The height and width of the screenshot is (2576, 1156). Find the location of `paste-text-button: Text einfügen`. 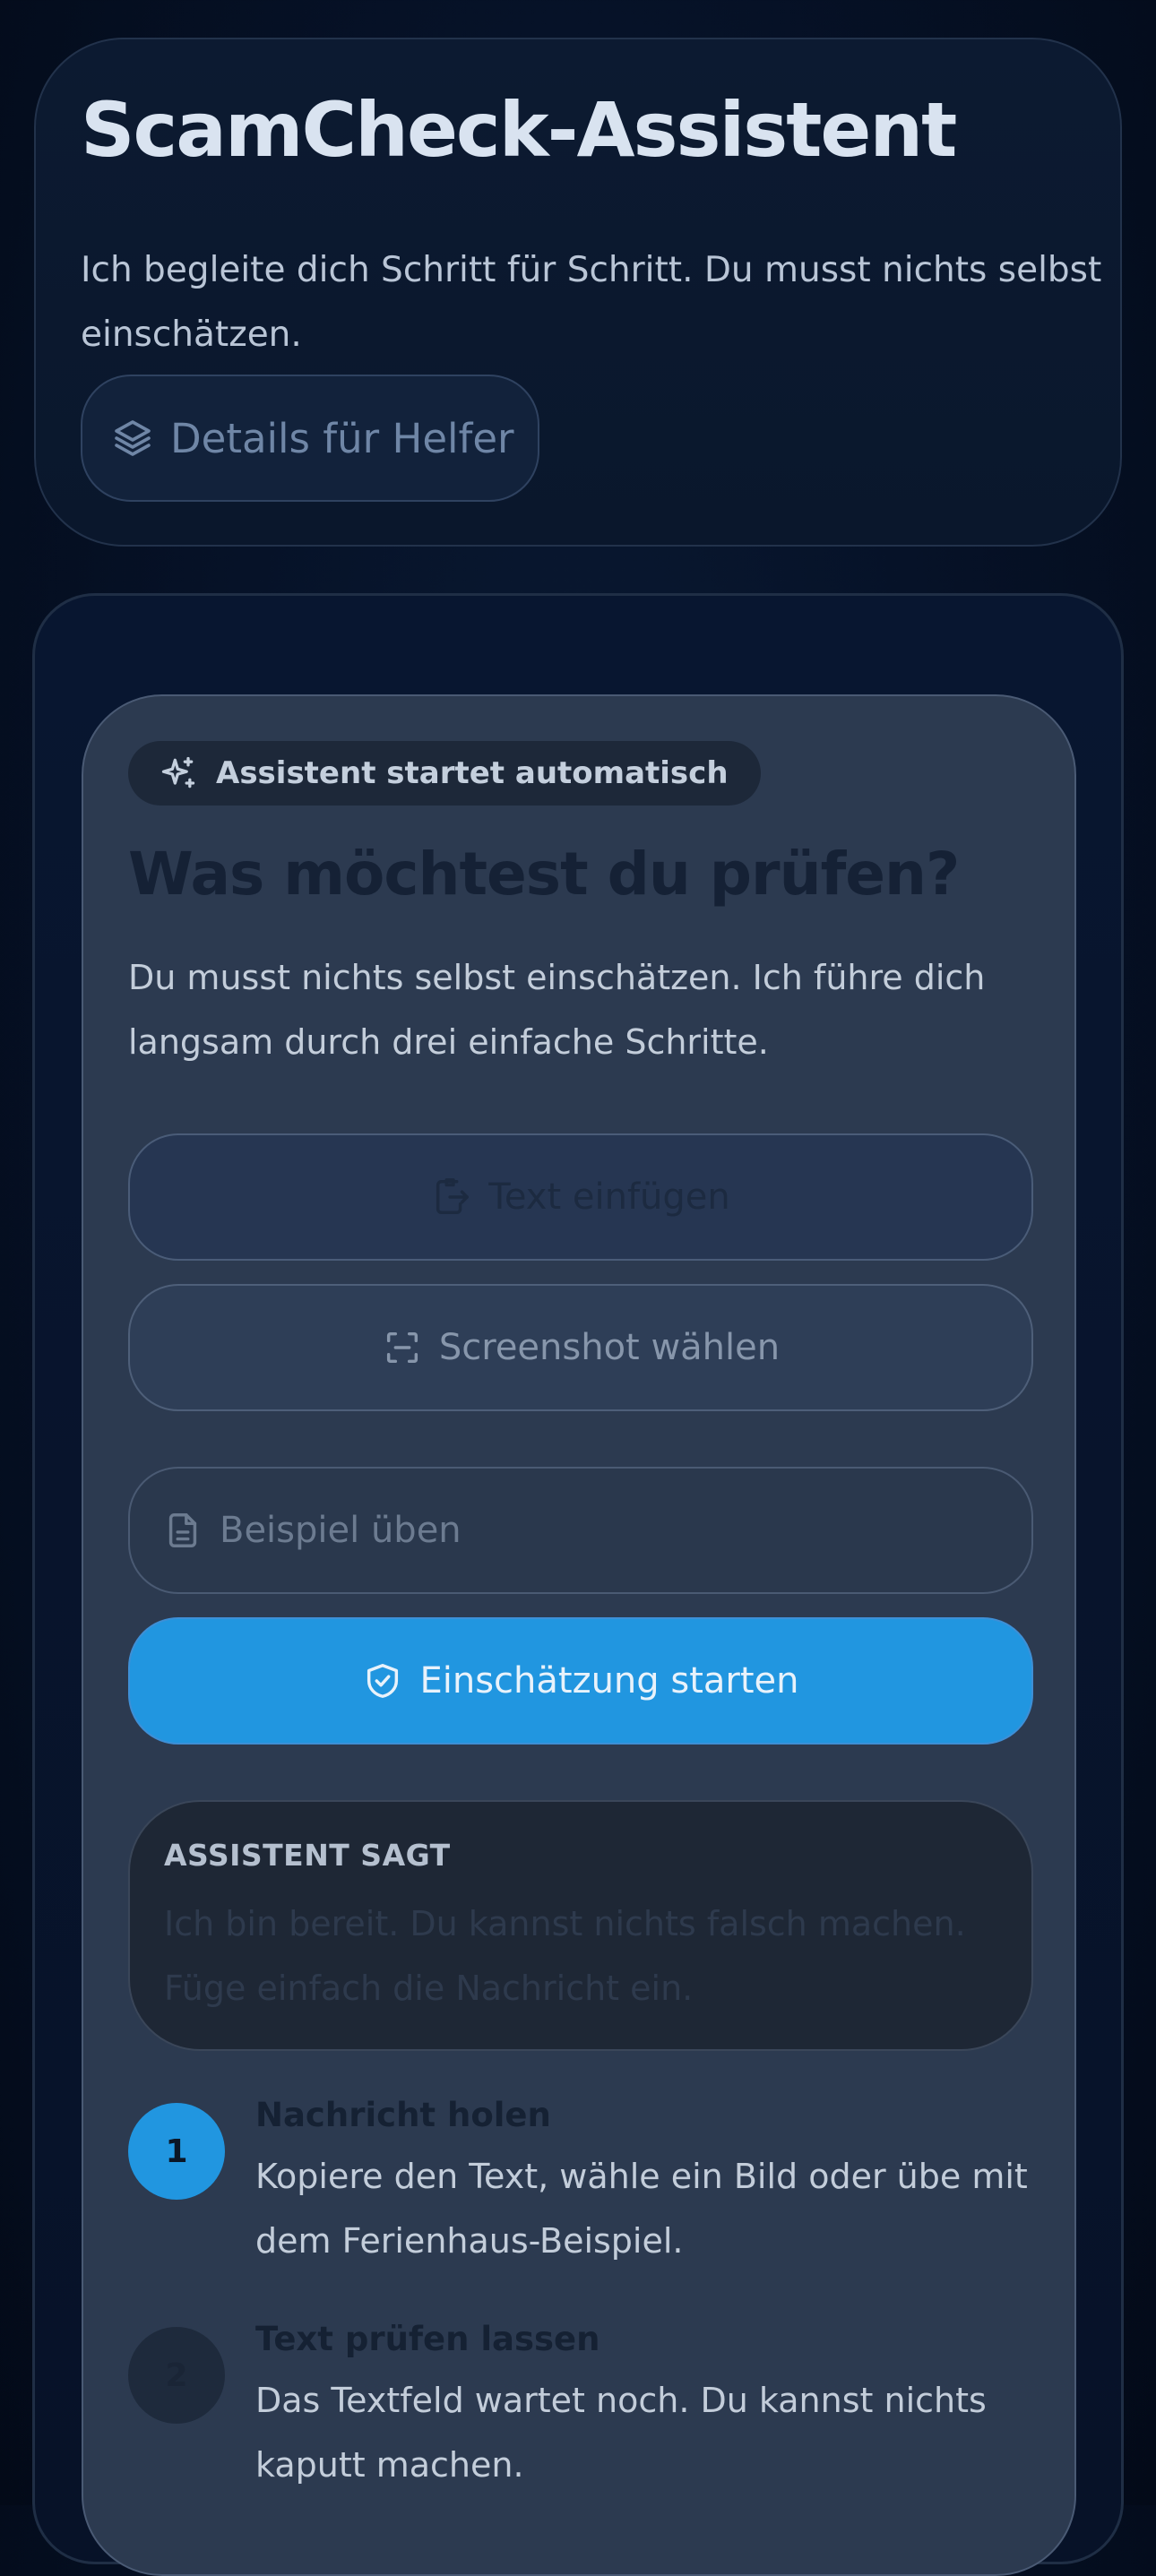

paste-text-button: Text einfügen is located at coordinates (581, 1197).